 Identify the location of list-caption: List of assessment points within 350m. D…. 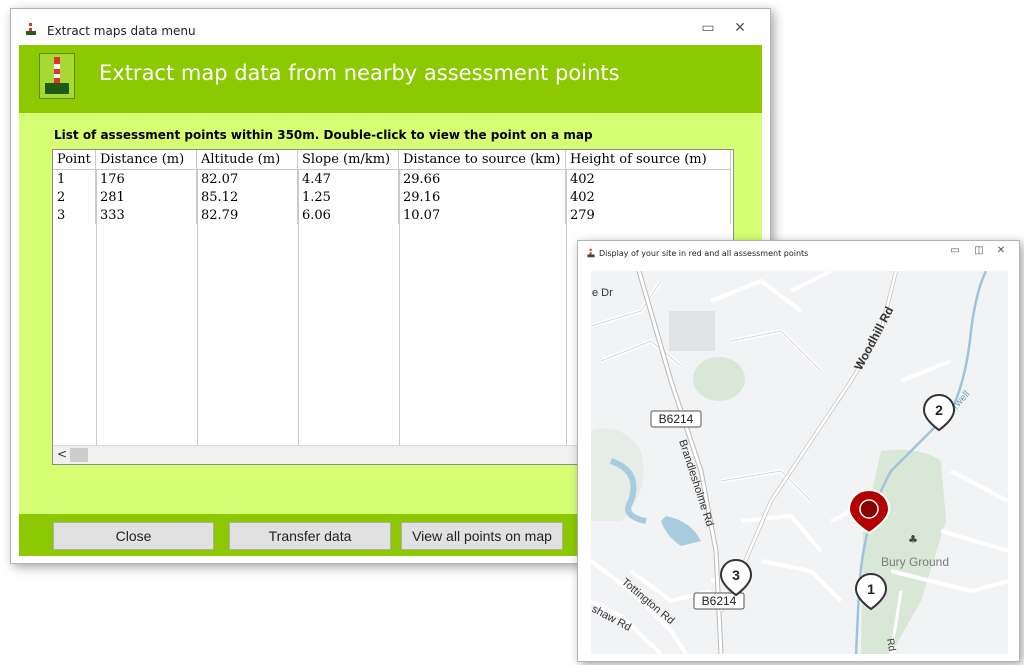
(323, 135).